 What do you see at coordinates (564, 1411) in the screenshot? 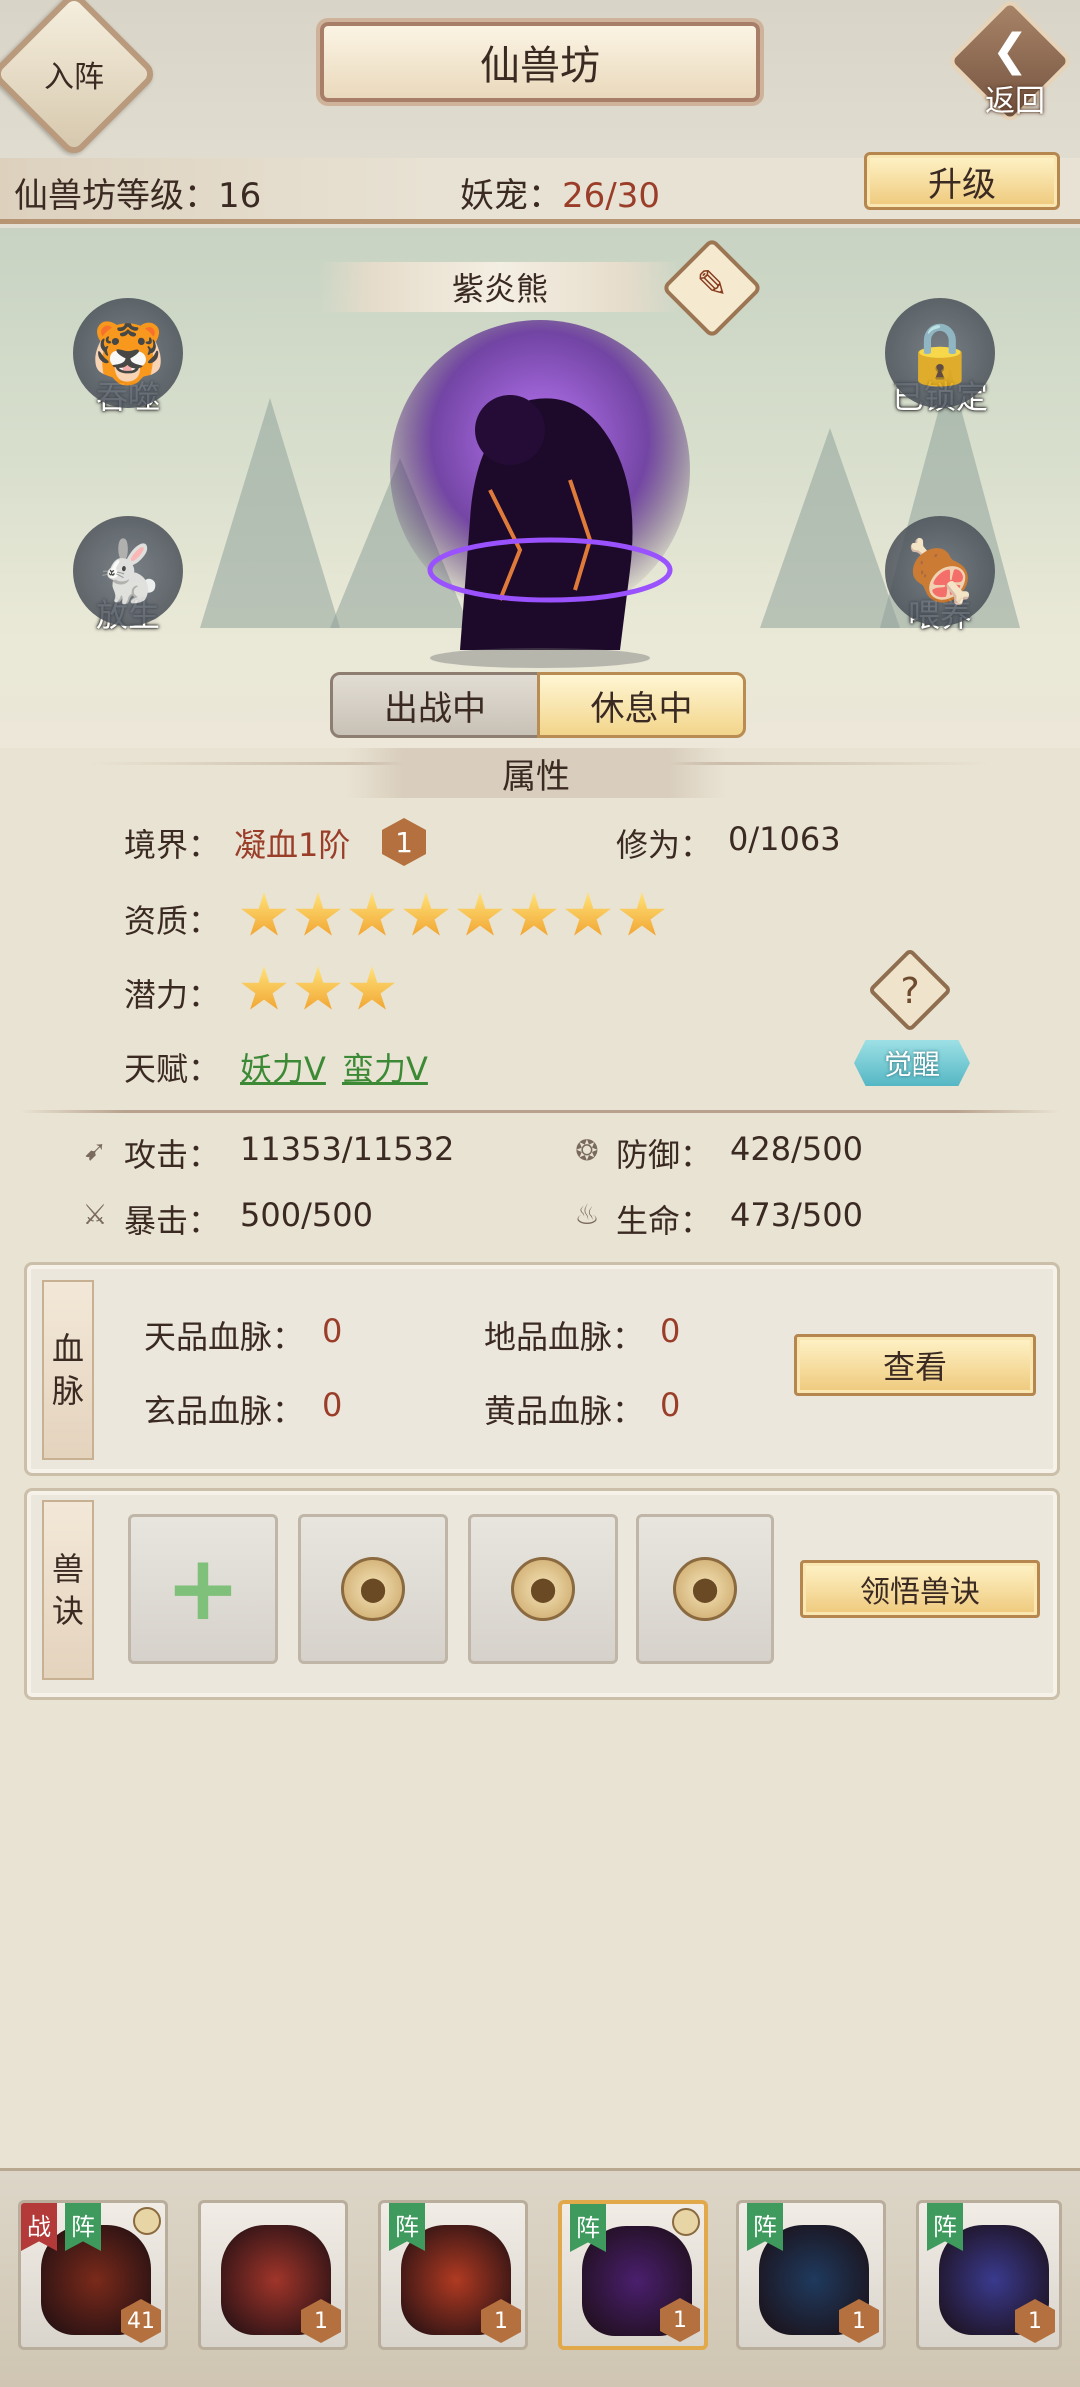
I see `huang-bloodline-label: 黄品血脉：` at bounding box center [564, 1411].